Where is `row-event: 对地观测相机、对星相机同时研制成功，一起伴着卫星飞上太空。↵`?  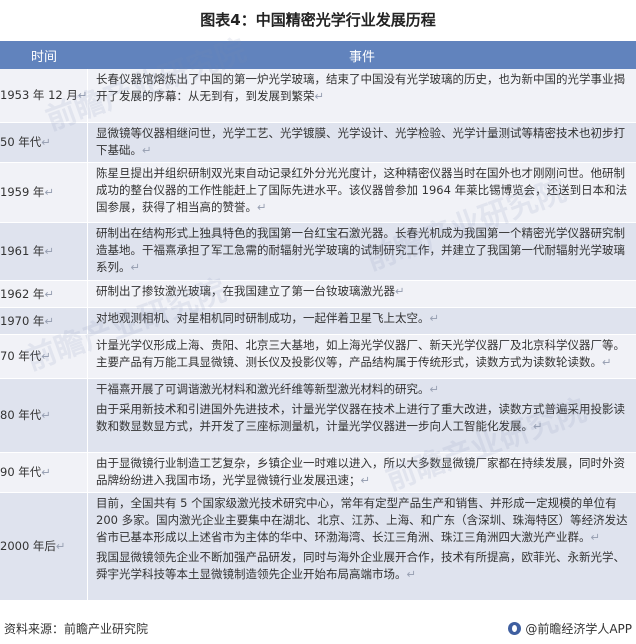 row-event: 对地观测相机、对星相机同时研制成功，一起伴着卫星飞上太空。↵ is located at coordinates (362, 321).